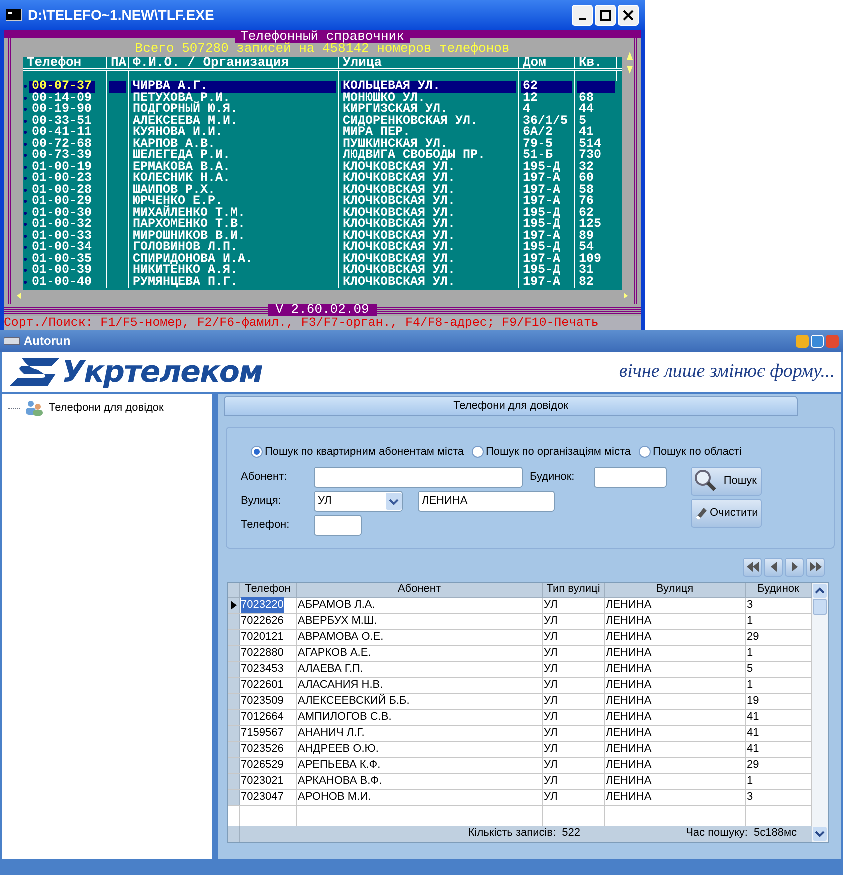 The width and height of the screenshot is (843, 875). What do you see at coordinates (341, 685) in the screenshot?
I see `table-cell-text: АЛАСАНИЯ Н.В.` at bounding box center [341, 685].